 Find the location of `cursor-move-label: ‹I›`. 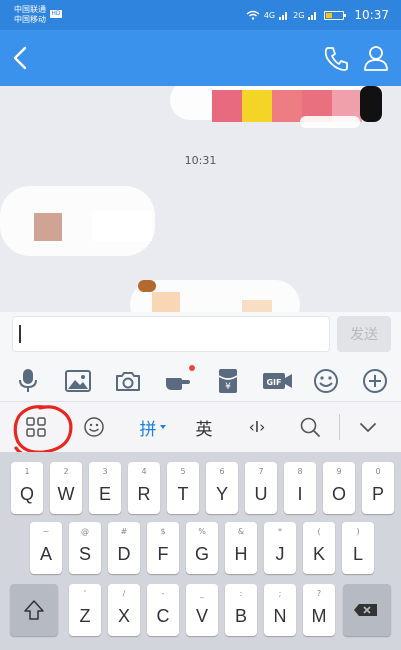

cursor-move-label: ‹I› is located at coordinates (257, 427).